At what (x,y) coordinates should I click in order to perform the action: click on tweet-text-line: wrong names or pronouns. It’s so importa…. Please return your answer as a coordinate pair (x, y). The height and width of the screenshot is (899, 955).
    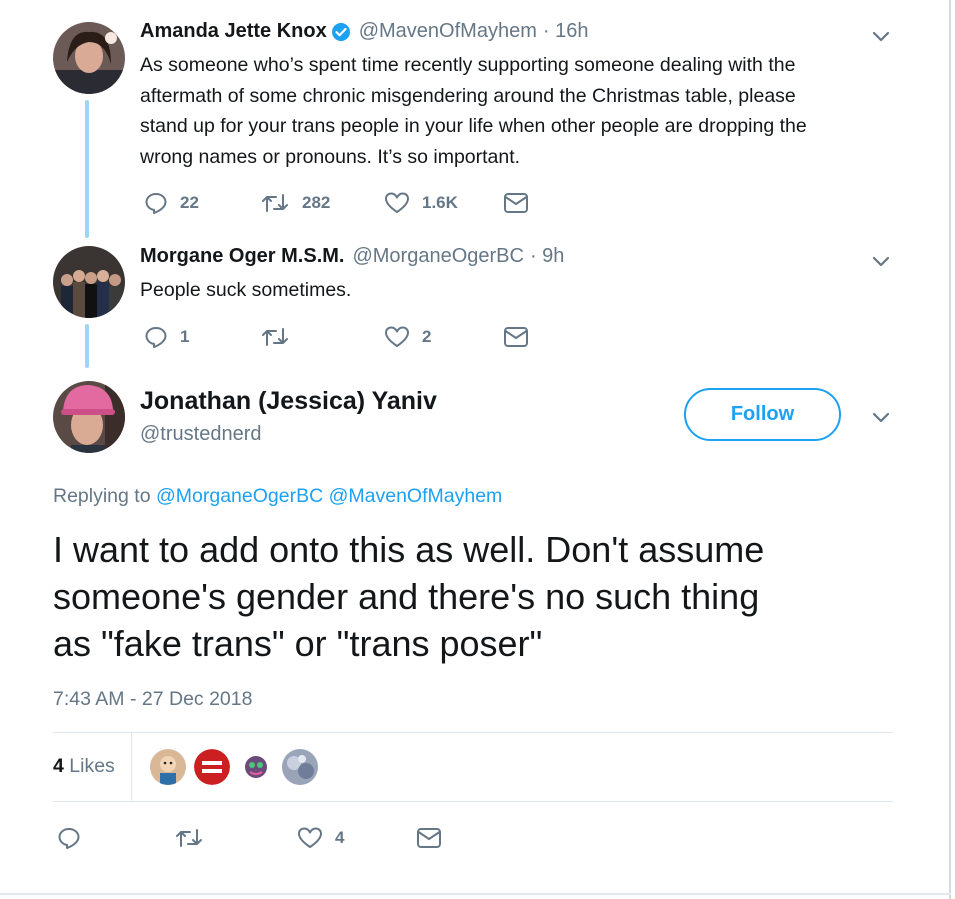
    Looking at the image, I should click on (330, 156).